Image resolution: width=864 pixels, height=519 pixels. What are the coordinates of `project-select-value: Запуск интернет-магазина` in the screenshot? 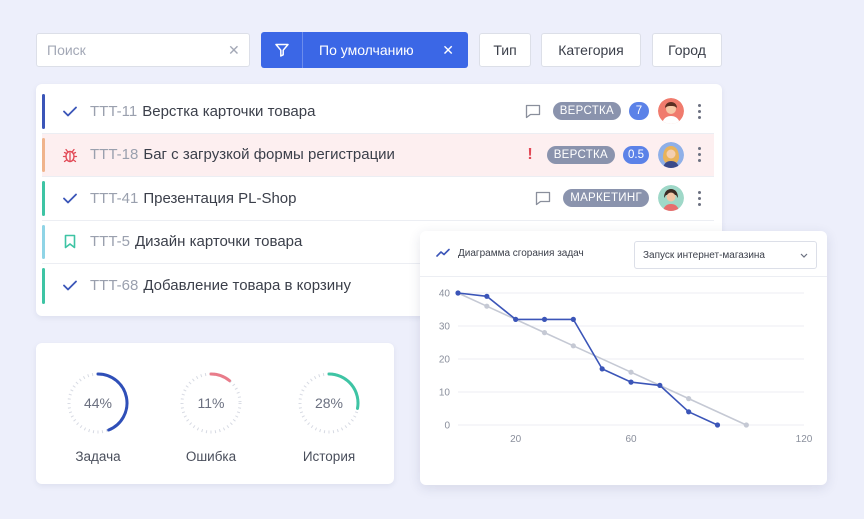 It's located at (704, 255).